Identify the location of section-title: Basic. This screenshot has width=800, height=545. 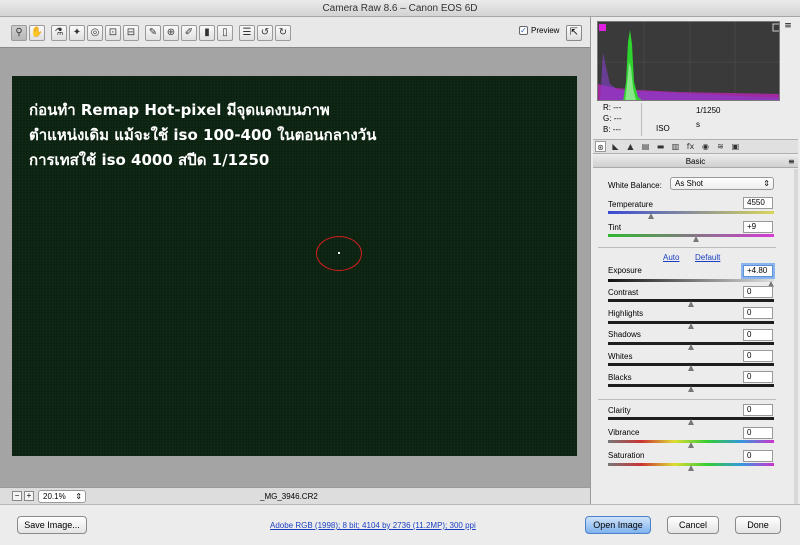
(695, 162).